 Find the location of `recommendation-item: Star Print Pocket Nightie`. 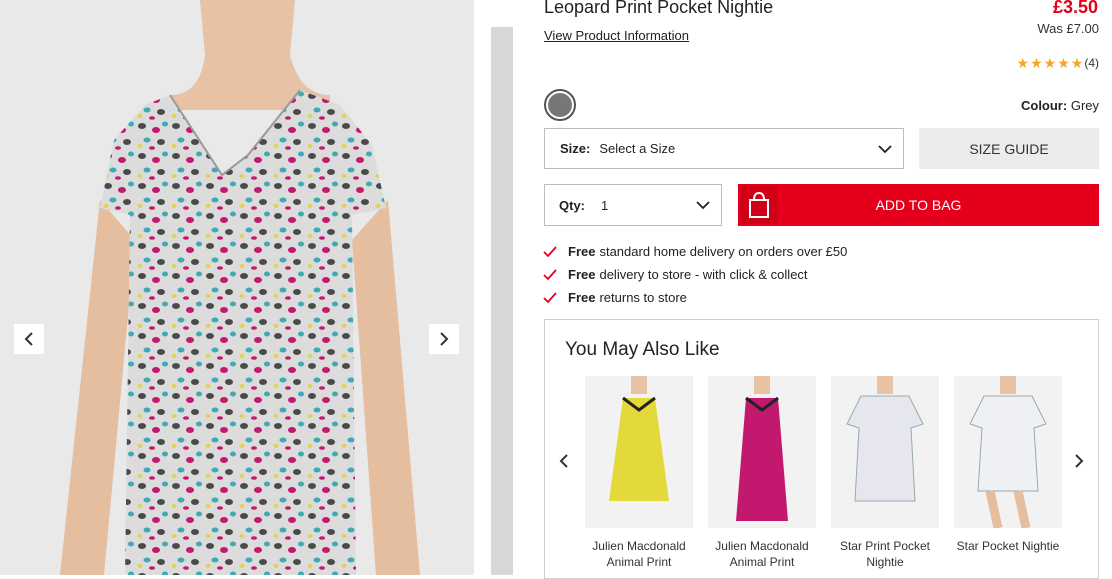

recommendation-item: Star Print Pocket Nightie is located at coordinates (885, 473).